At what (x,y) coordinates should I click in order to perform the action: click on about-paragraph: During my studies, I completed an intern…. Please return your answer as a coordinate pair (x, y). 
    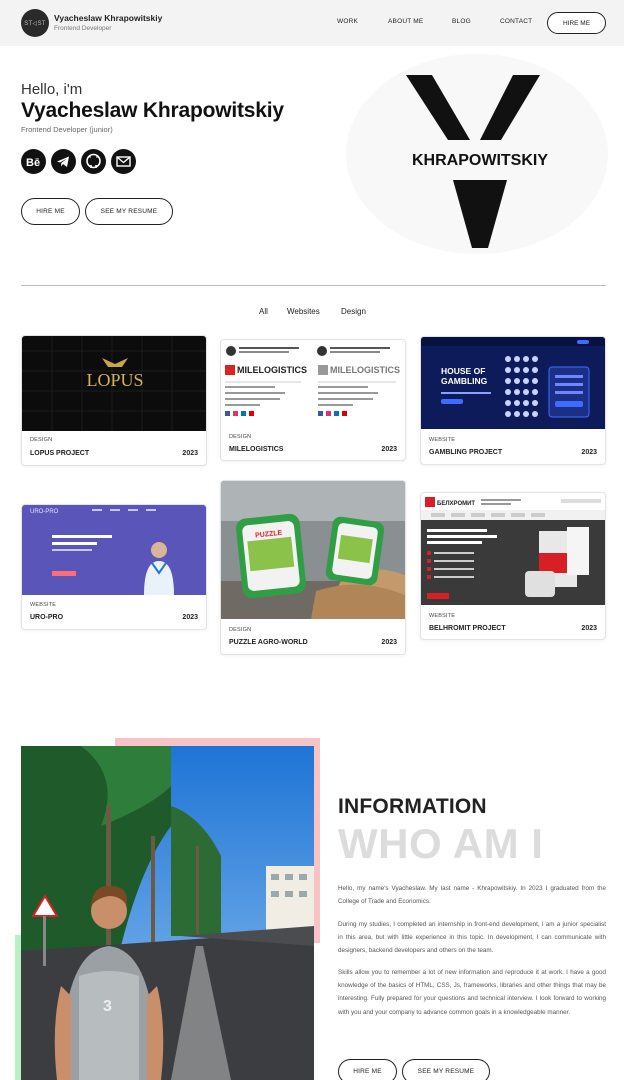
    Looking at the image, I should click on (472, 938).